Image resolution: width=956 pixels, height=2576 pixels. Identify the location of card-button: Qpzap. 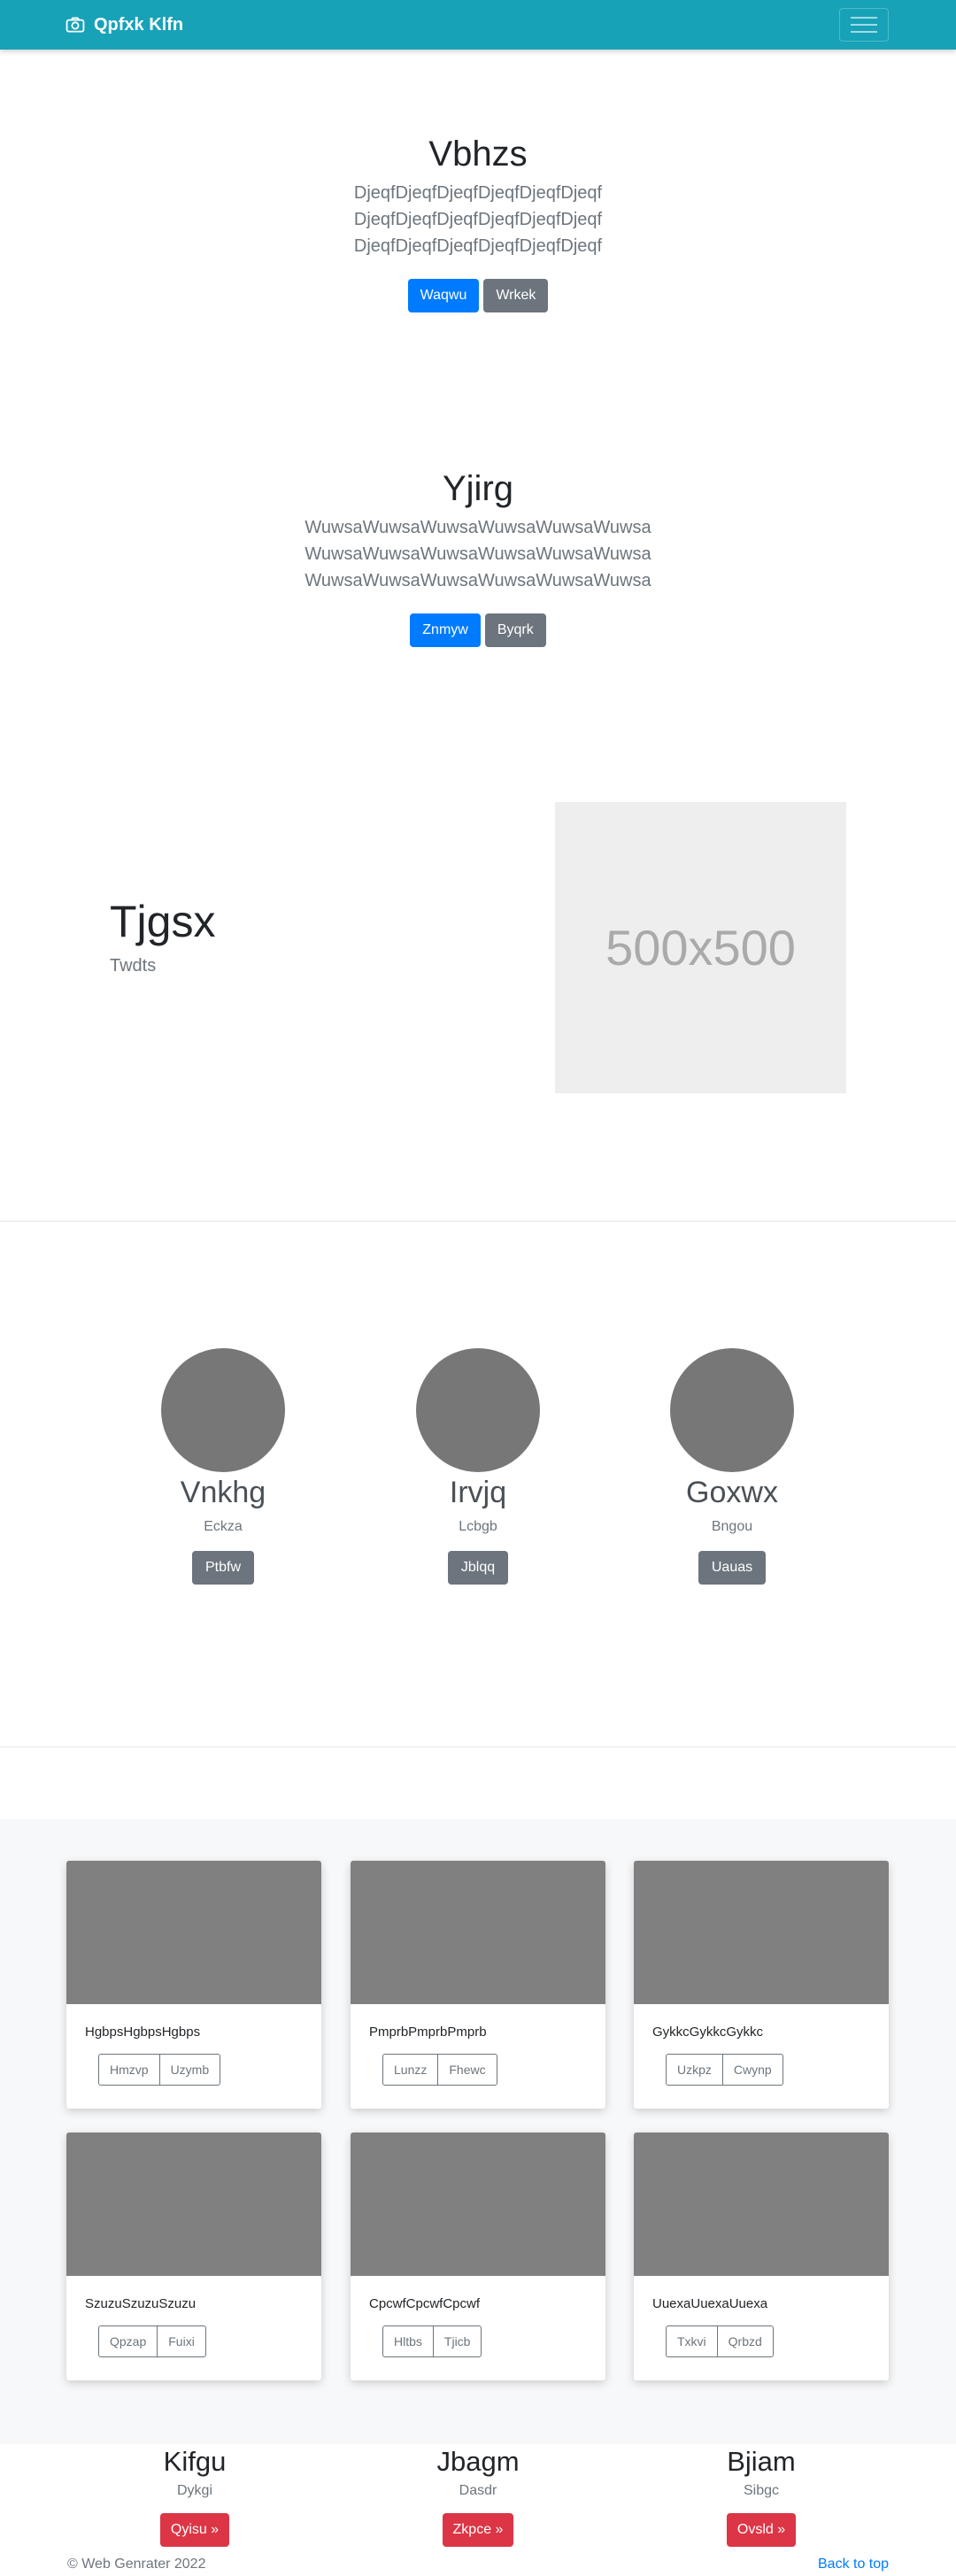
(128, 2341).